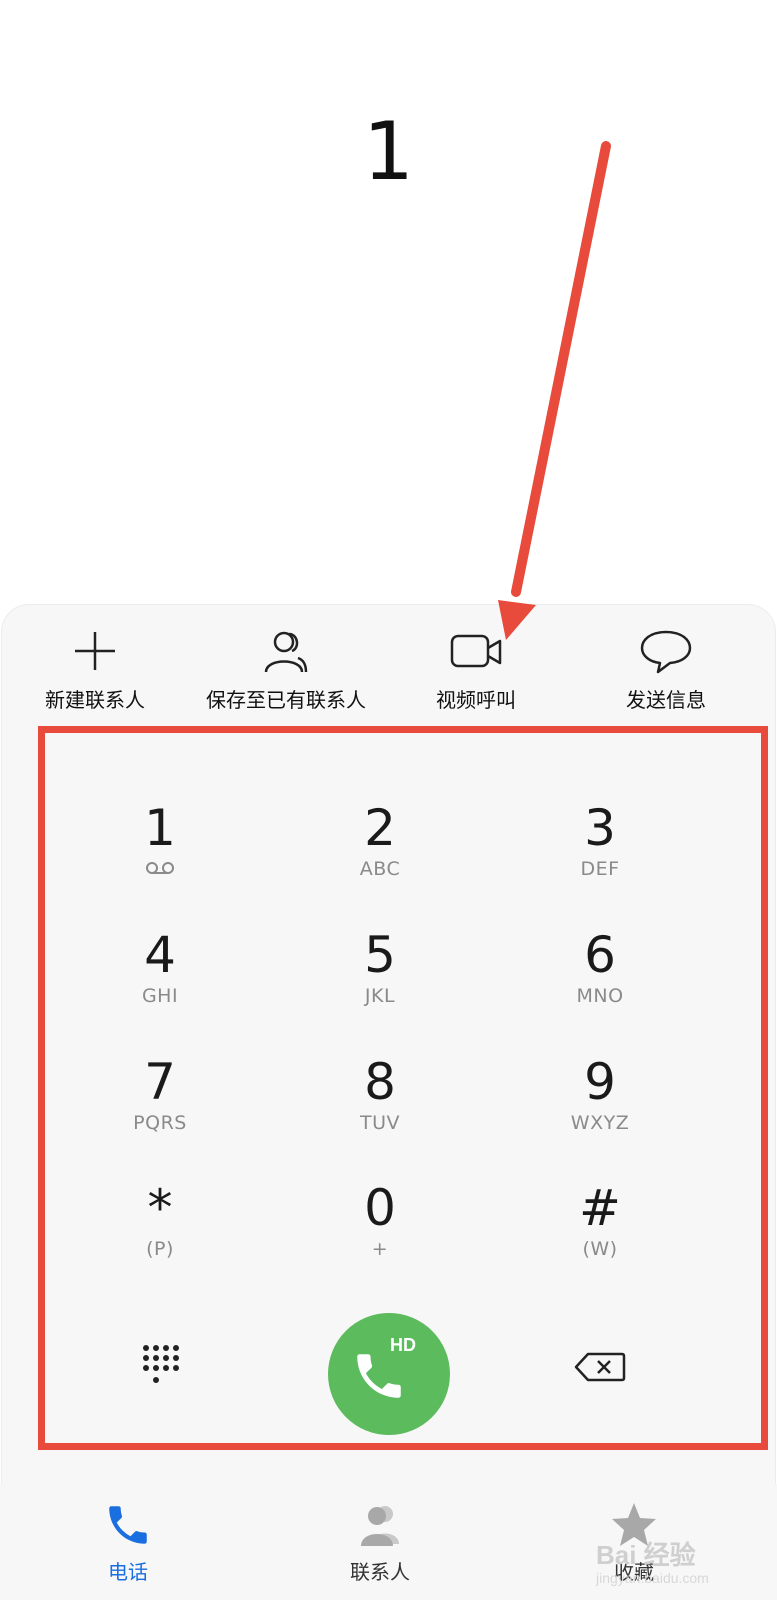 This screenshot has height=1600, width=777. What do you see at coordinates (380, 1082) in the screenshot?
I see `key-digit: 8` at bounding box center [380, 1082].